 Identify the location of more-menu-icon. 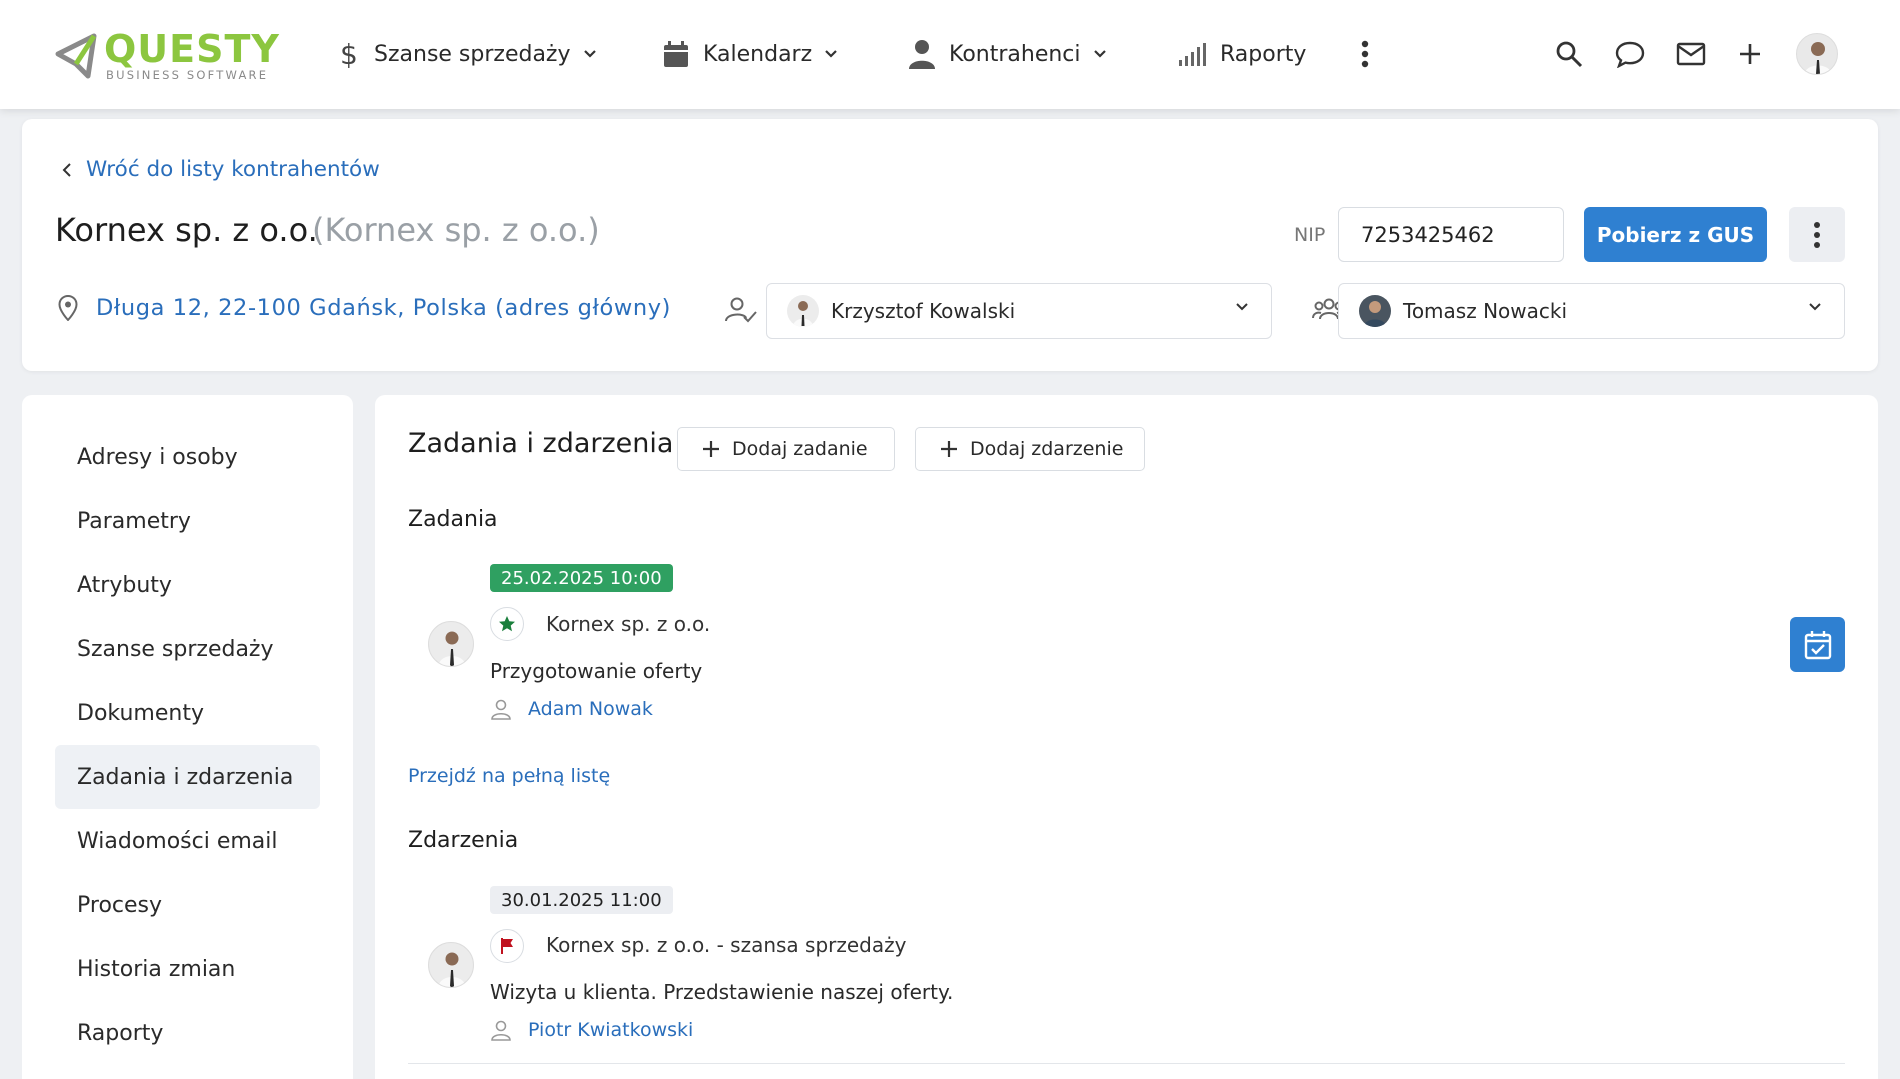
(1365, 54).